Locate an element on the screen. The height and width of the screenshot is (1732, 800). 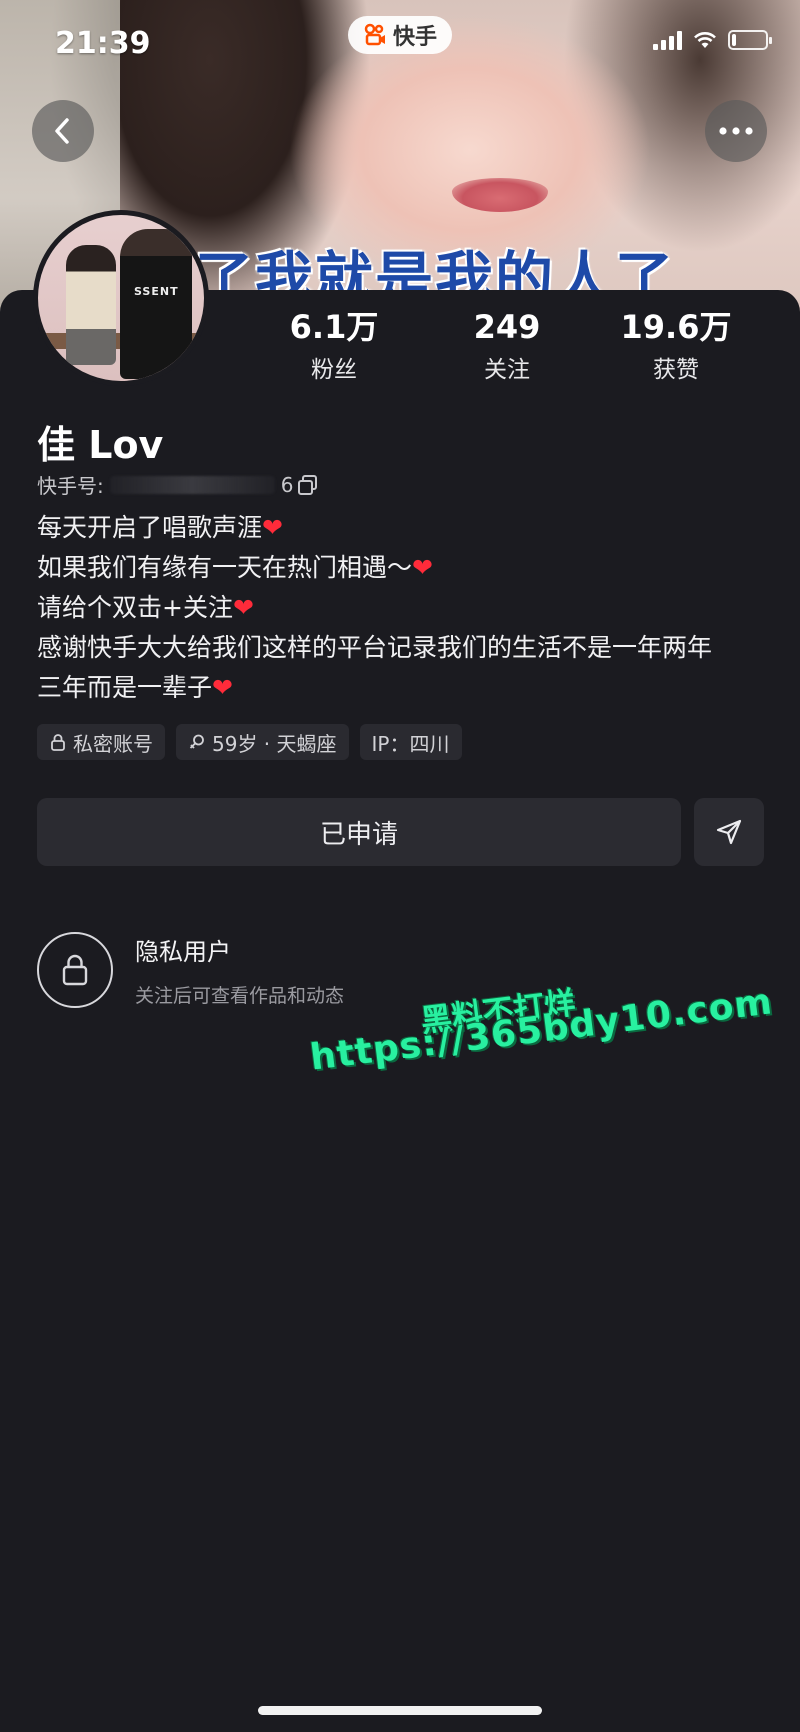
tag-private-account-label: 私密账号 is located at coordinates (113, 743).